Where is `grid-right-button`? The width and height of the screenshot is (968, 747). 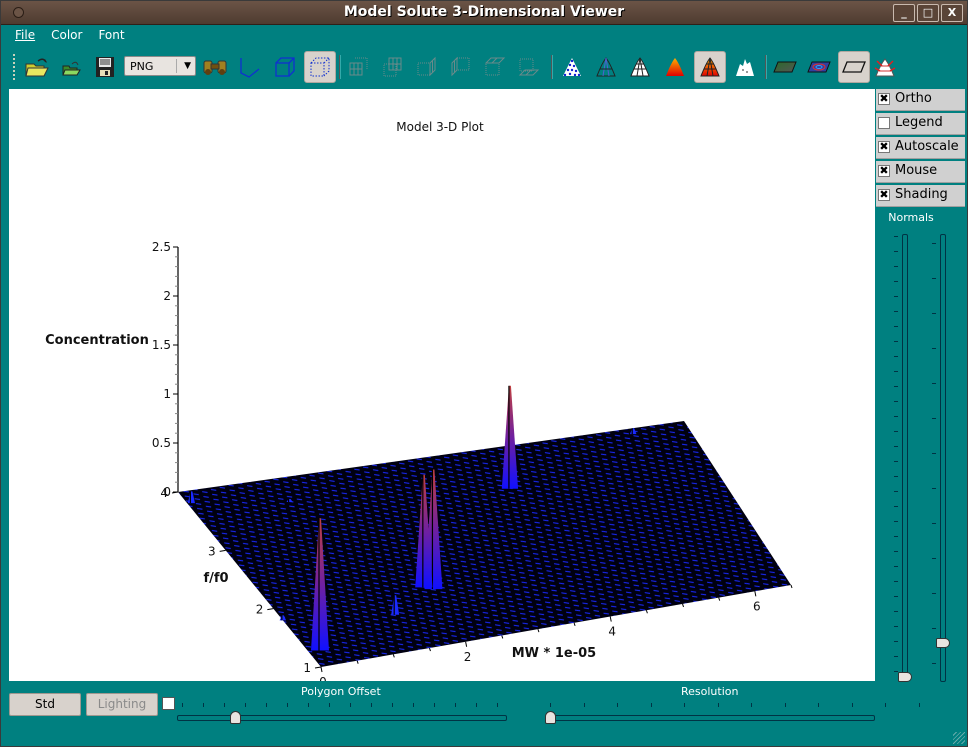
grid-right-button is located at coordinates (427, 67).